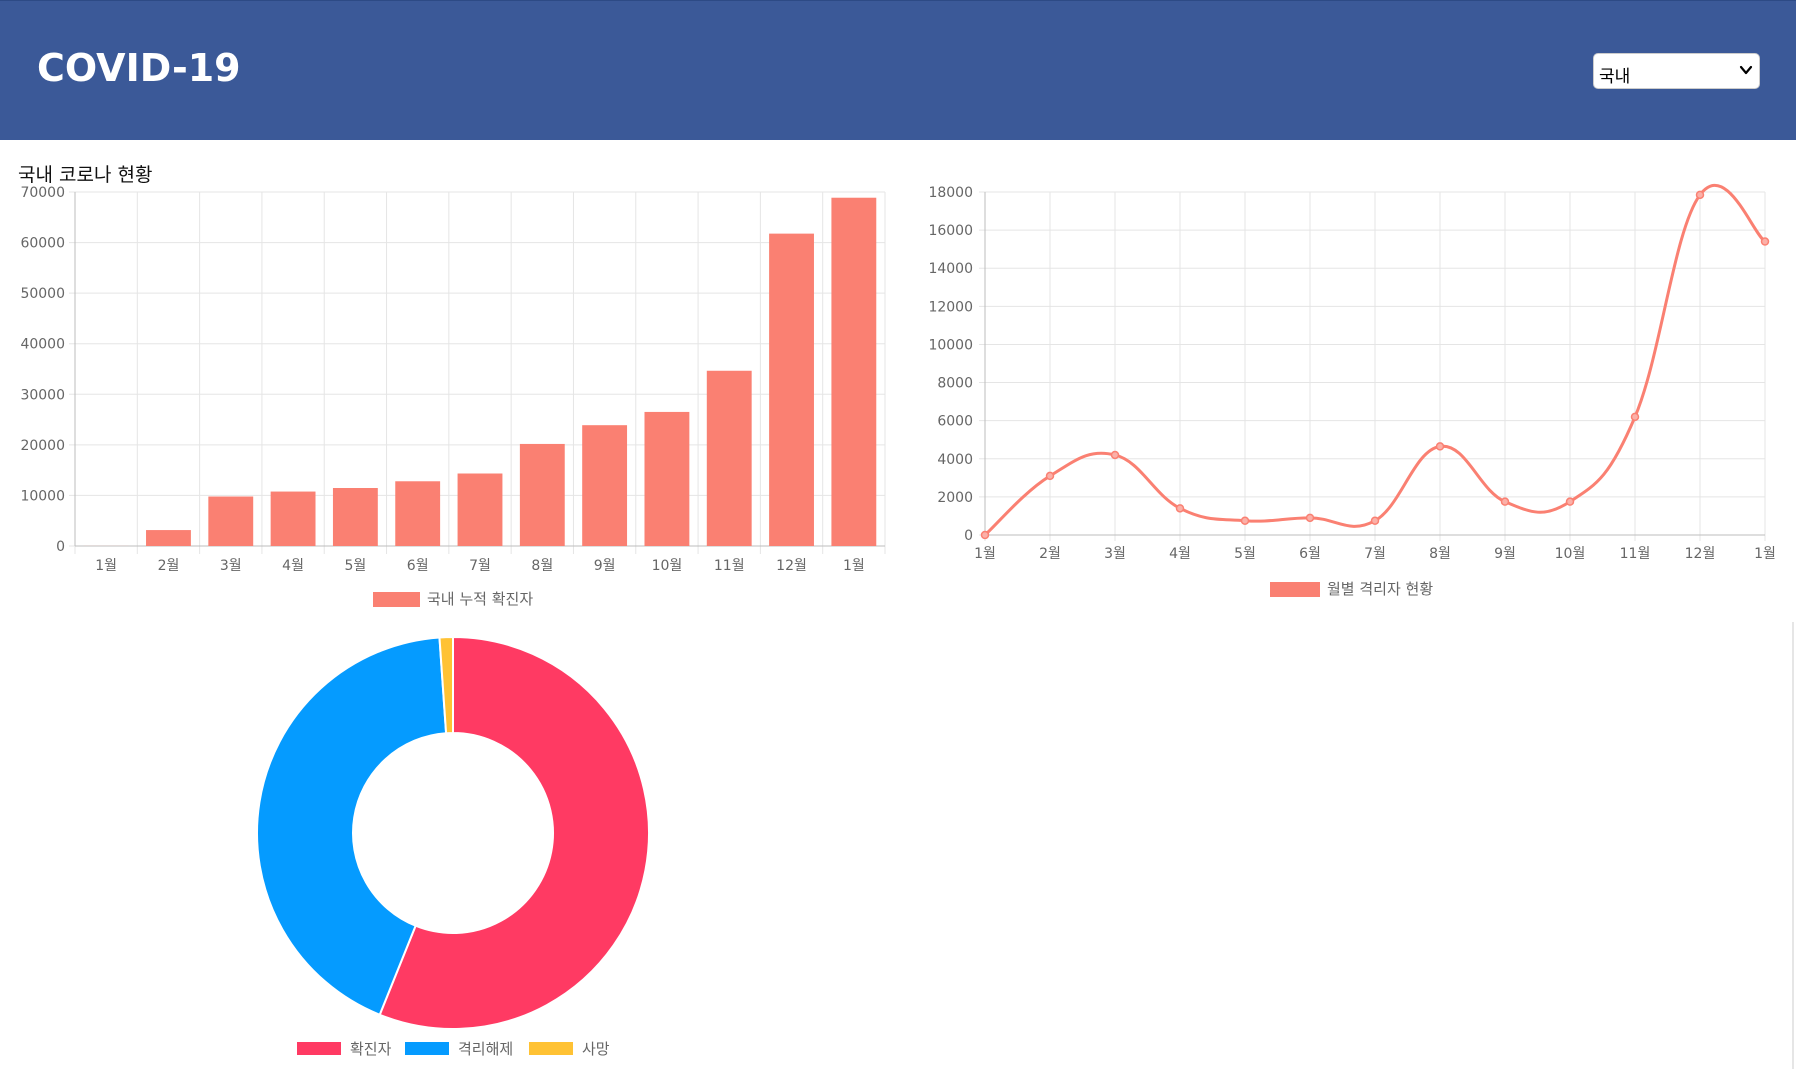 The height and width of the screenshot is (1069, 1796). Describe the element at coordinates (293, 566) in the screenshot. I see `bar-x-tick-label: 4월` at that location.